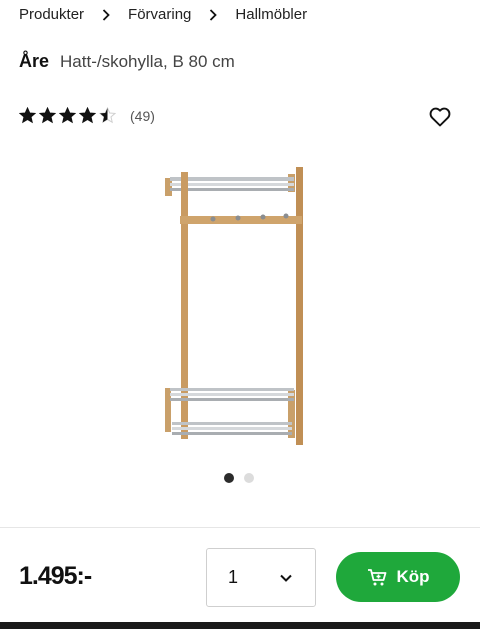  I want to click on rating-stars, so click(67, 115).